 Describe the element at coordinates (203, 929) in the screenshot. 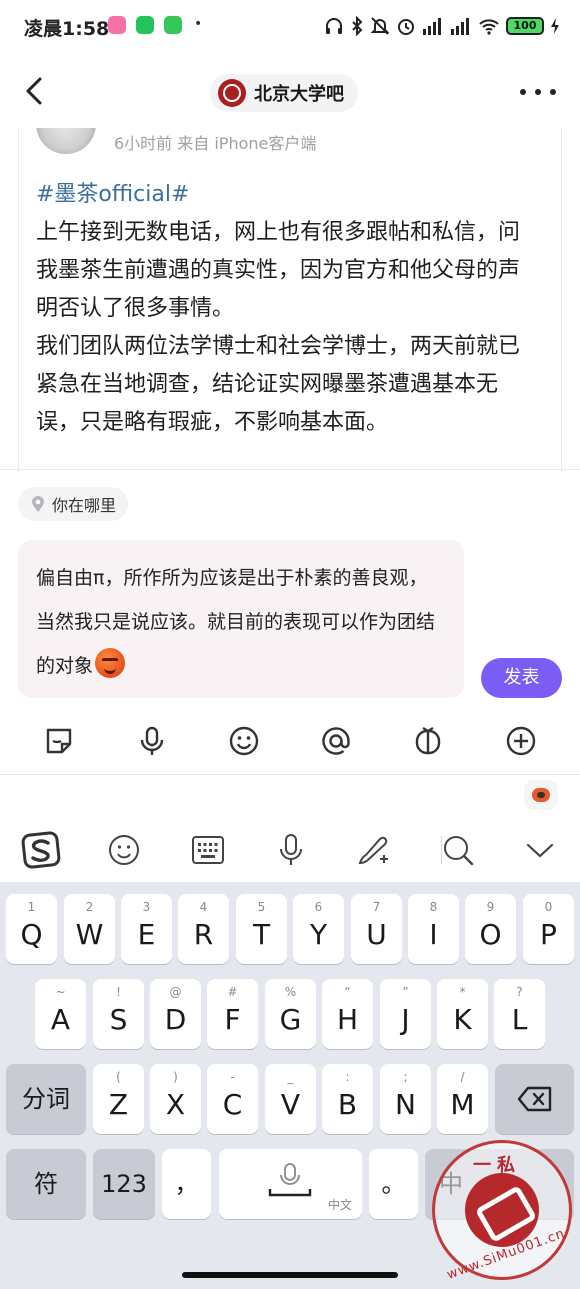

I see `key-r: 4R` at that location.